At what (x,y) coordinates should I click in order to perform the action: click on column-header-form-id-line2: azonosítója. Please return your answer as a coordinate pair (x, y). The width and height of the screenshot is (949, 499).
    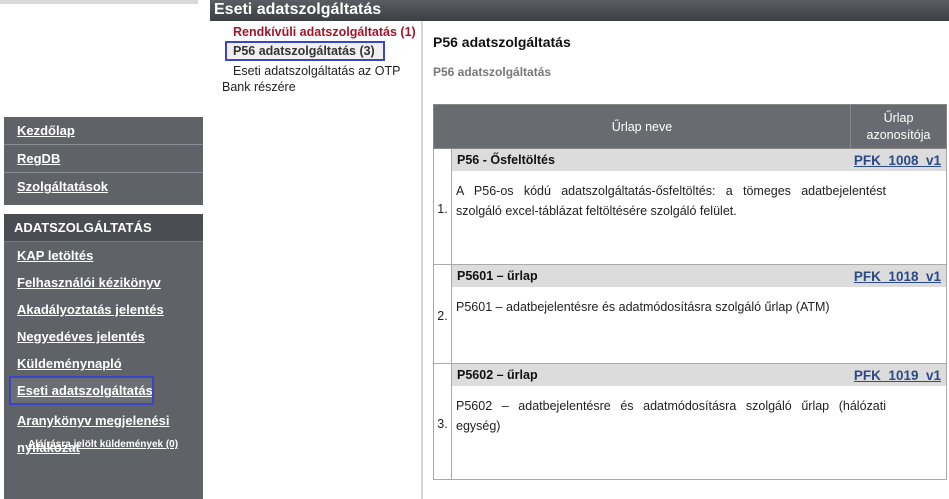
    Looking at the image, I should click on (898, 134).